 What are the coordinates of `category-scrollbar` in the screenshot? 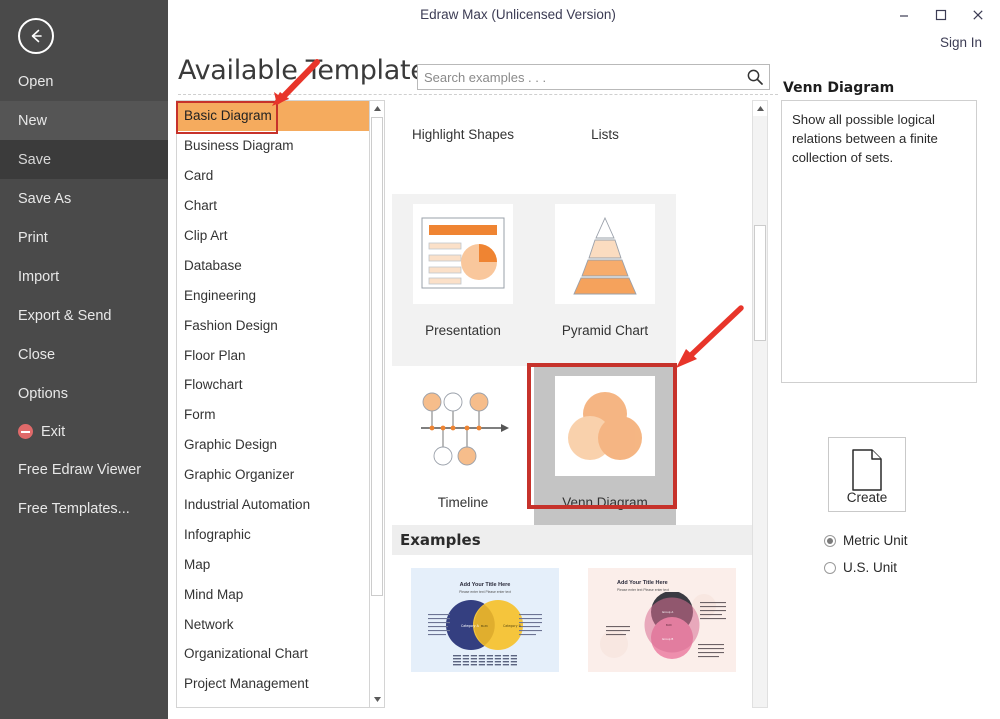 It's located at (377, 404).